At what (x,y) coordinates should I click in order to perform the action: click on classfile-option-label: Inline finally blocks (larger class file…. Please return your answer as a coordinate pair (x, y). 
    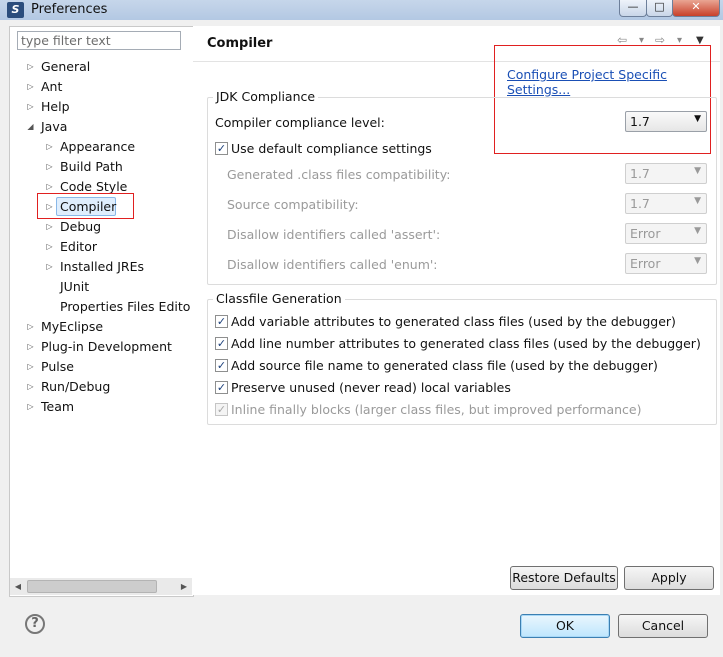
    Looking at the image, I should click on (436, 409).